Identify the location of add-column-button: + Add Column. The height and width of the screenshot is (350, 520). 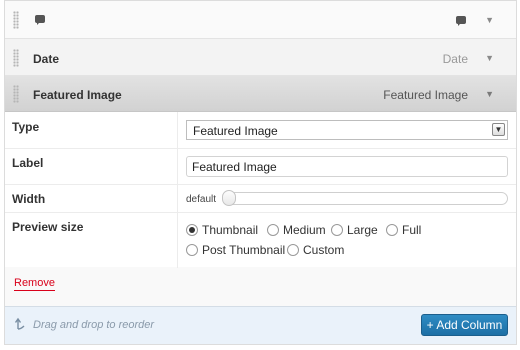
(464, 325).